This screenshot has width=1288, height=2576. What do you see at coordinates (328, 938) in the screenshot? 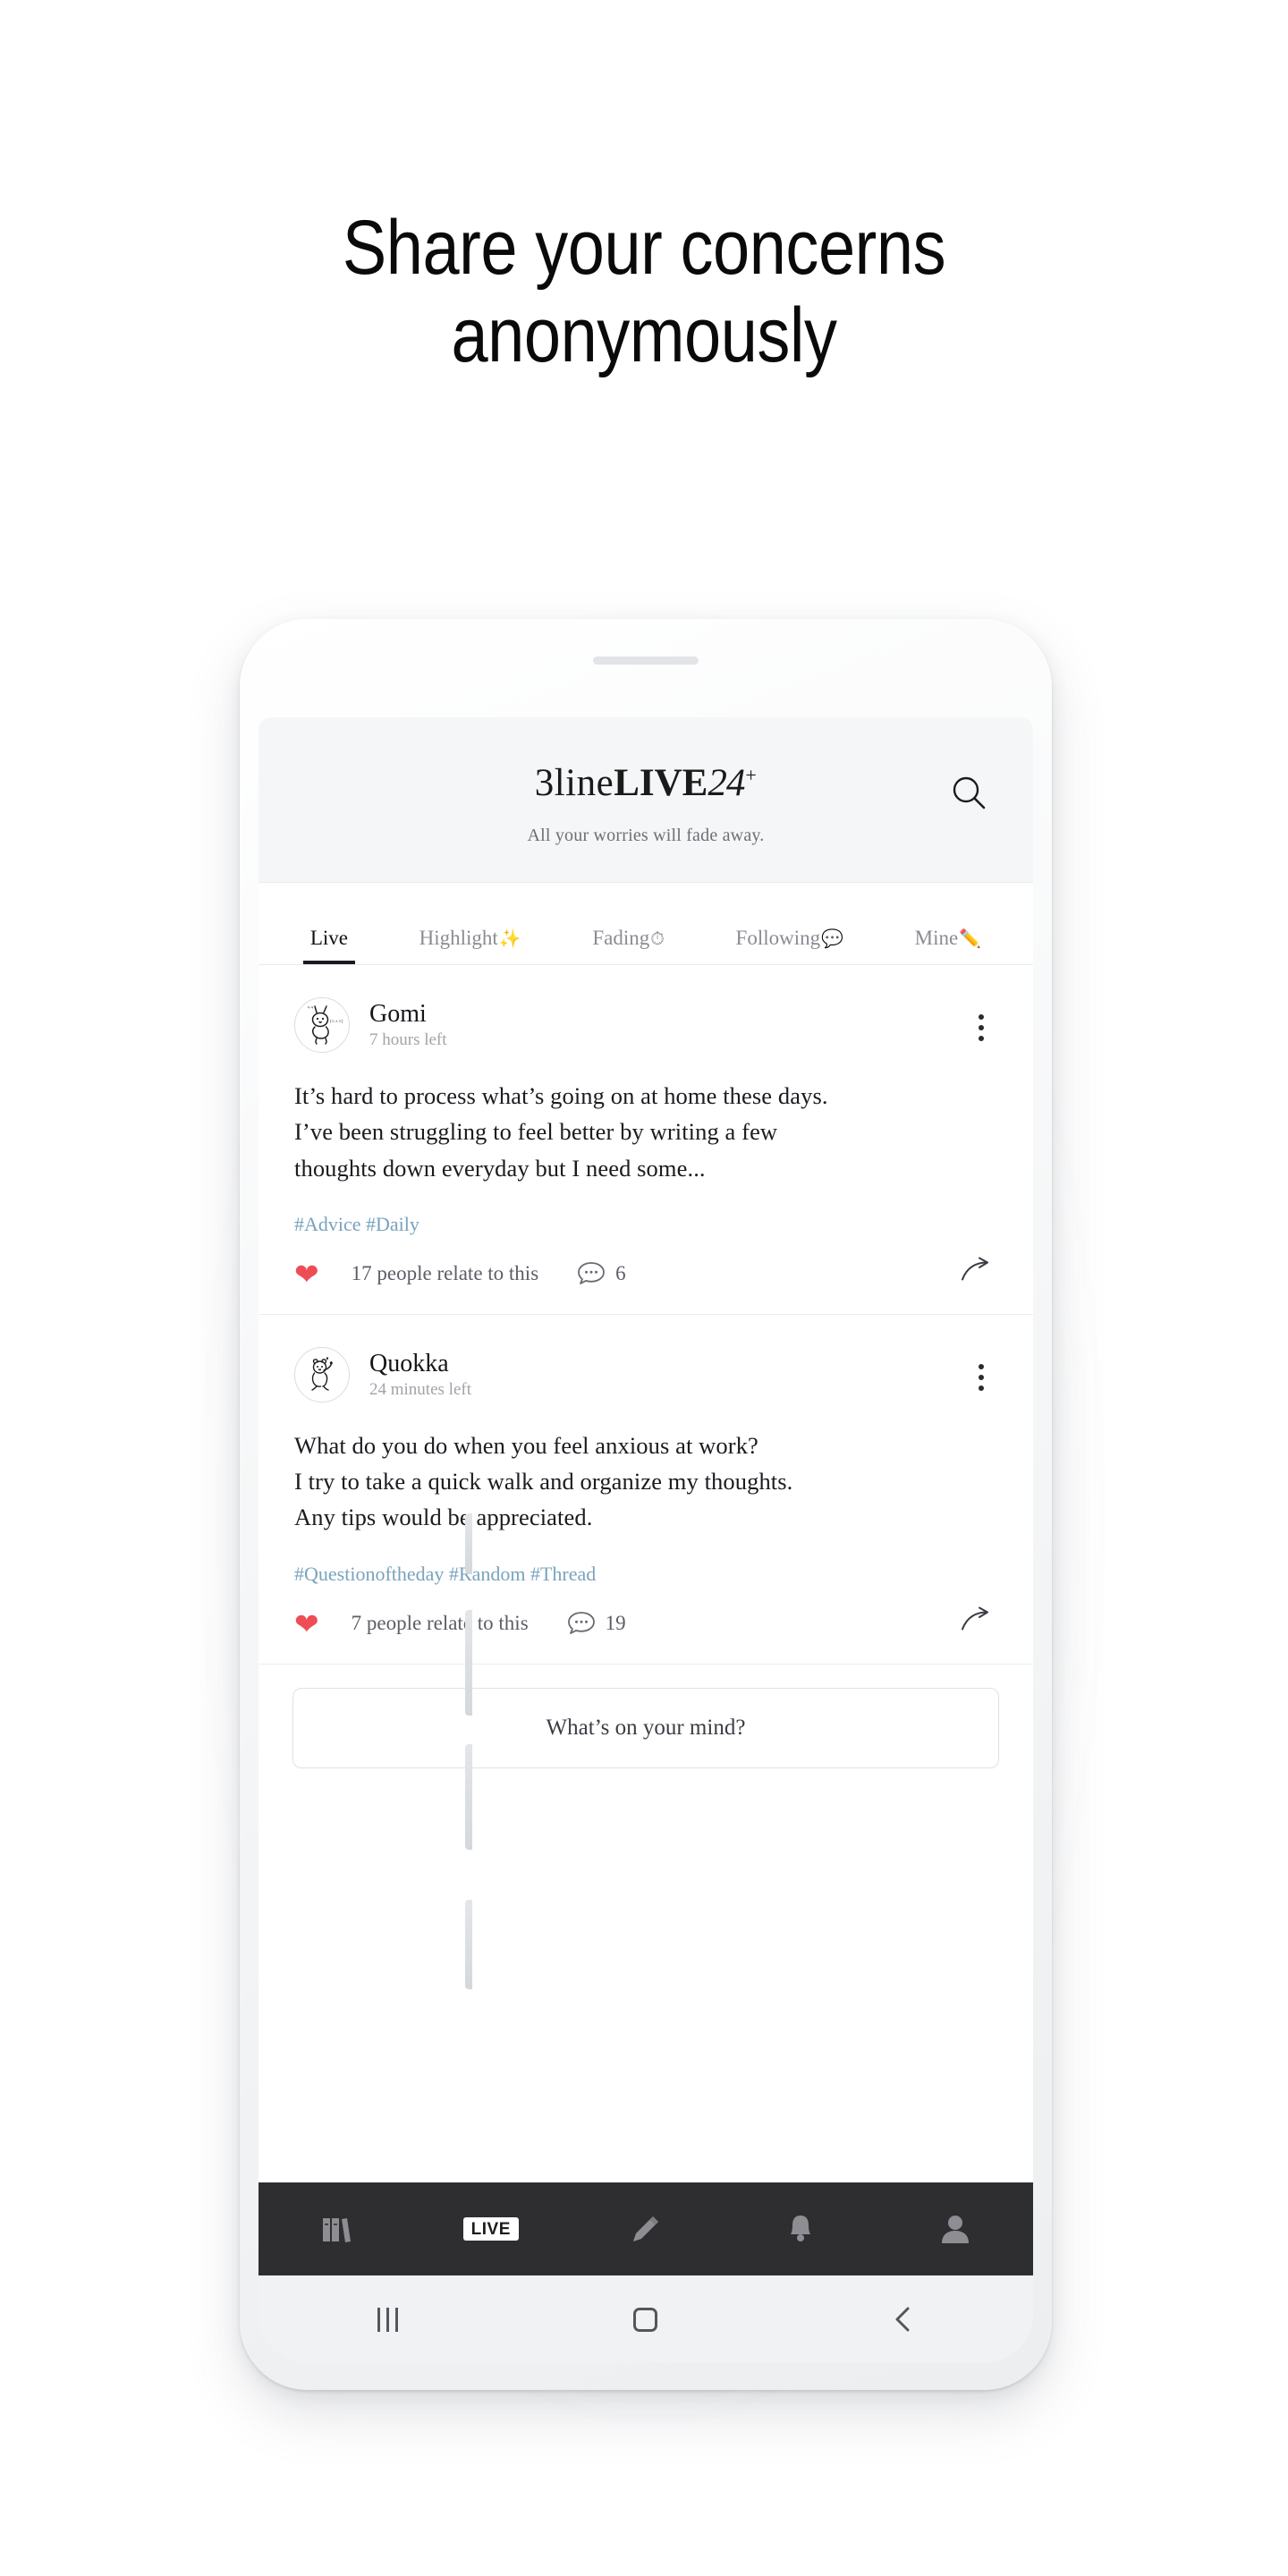
I see `tab-live-label: Live` at bounding box center [328, 938].